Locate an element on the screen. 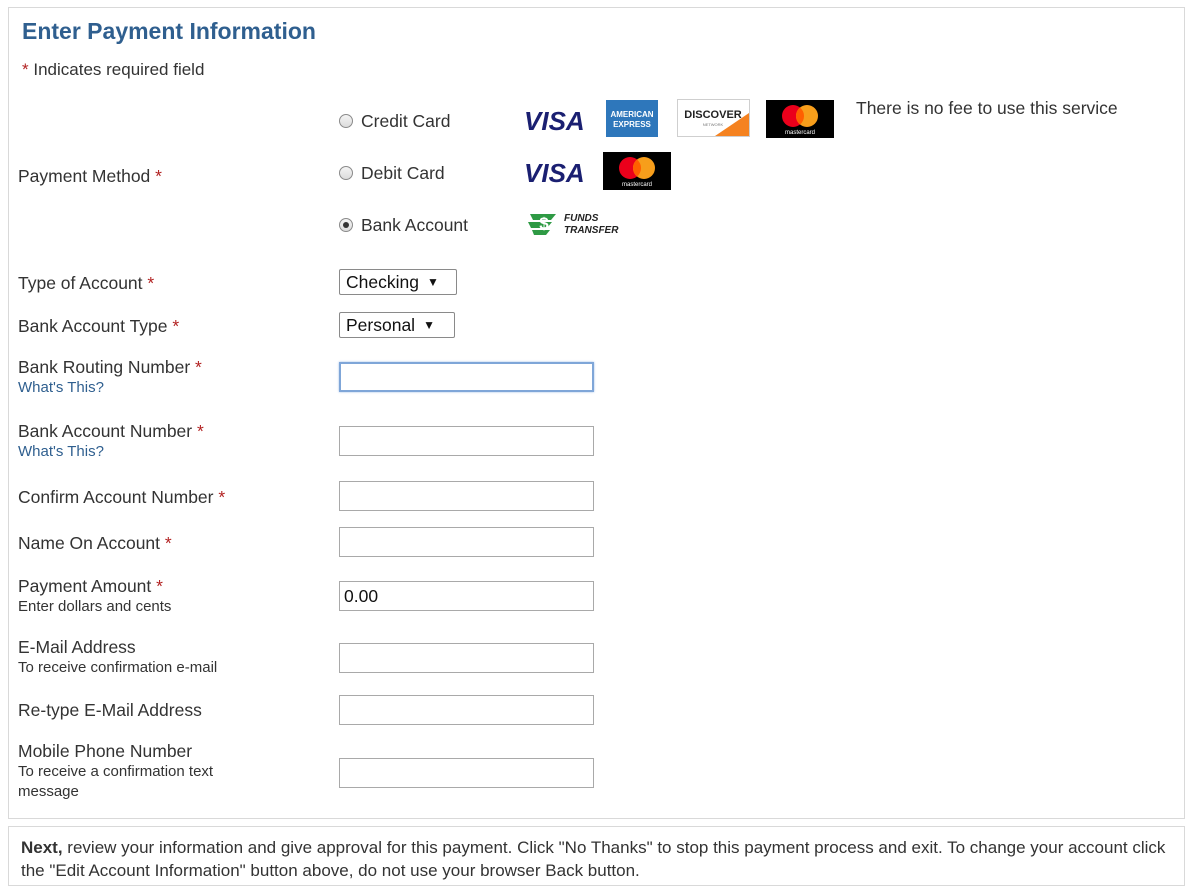 The width and height of the screenshot is (1186, 886). routing-number-label: Bank Routing Number * What's This? is located at coordinates (110, 377).